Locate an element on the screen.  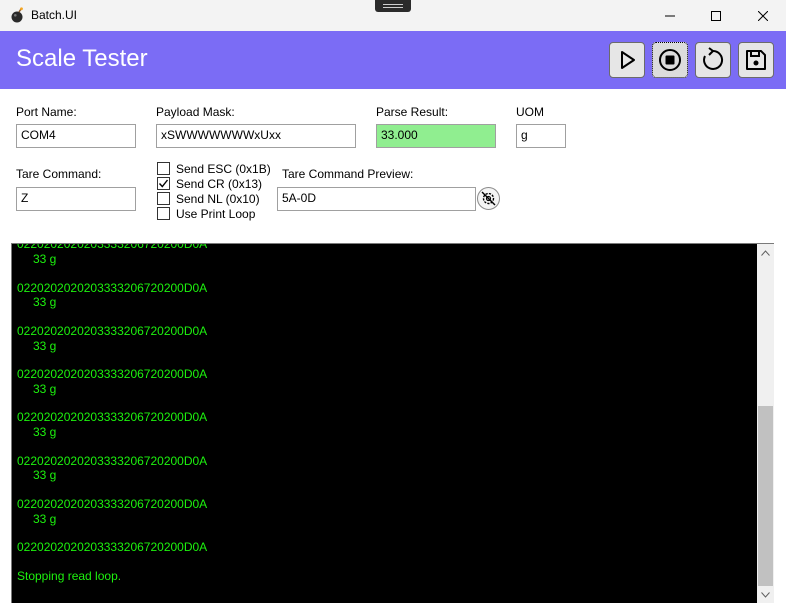
send-cr-checkbox: Send CR (0x13) is located at coordinates (209, 183).